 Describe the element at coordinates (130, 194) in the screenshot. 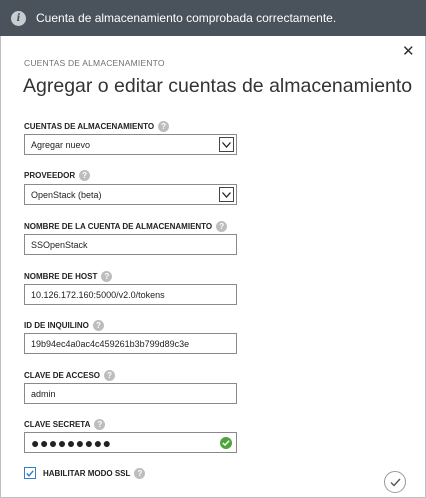

I see `provider-select: OpenStack (beta)` at that location.